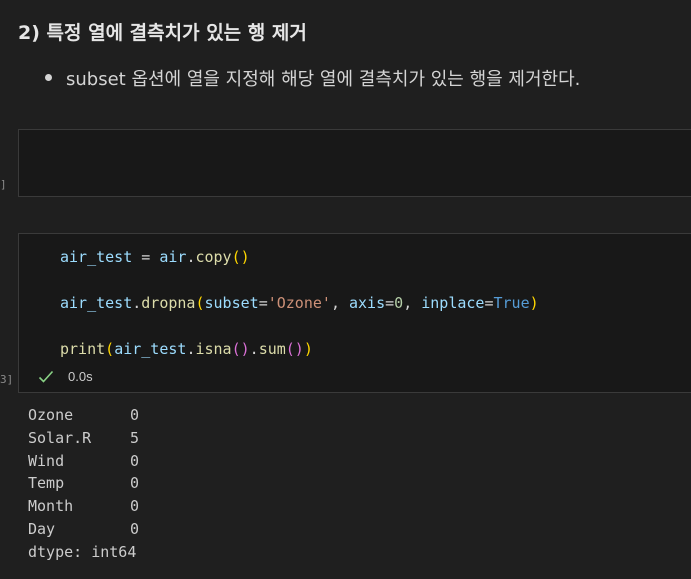 Image resolution: width=691 pixels, height=579 pixels. Describe the element at coordinates (83, 506) in the screenshot. I see `output-row: Month 0` at that location.